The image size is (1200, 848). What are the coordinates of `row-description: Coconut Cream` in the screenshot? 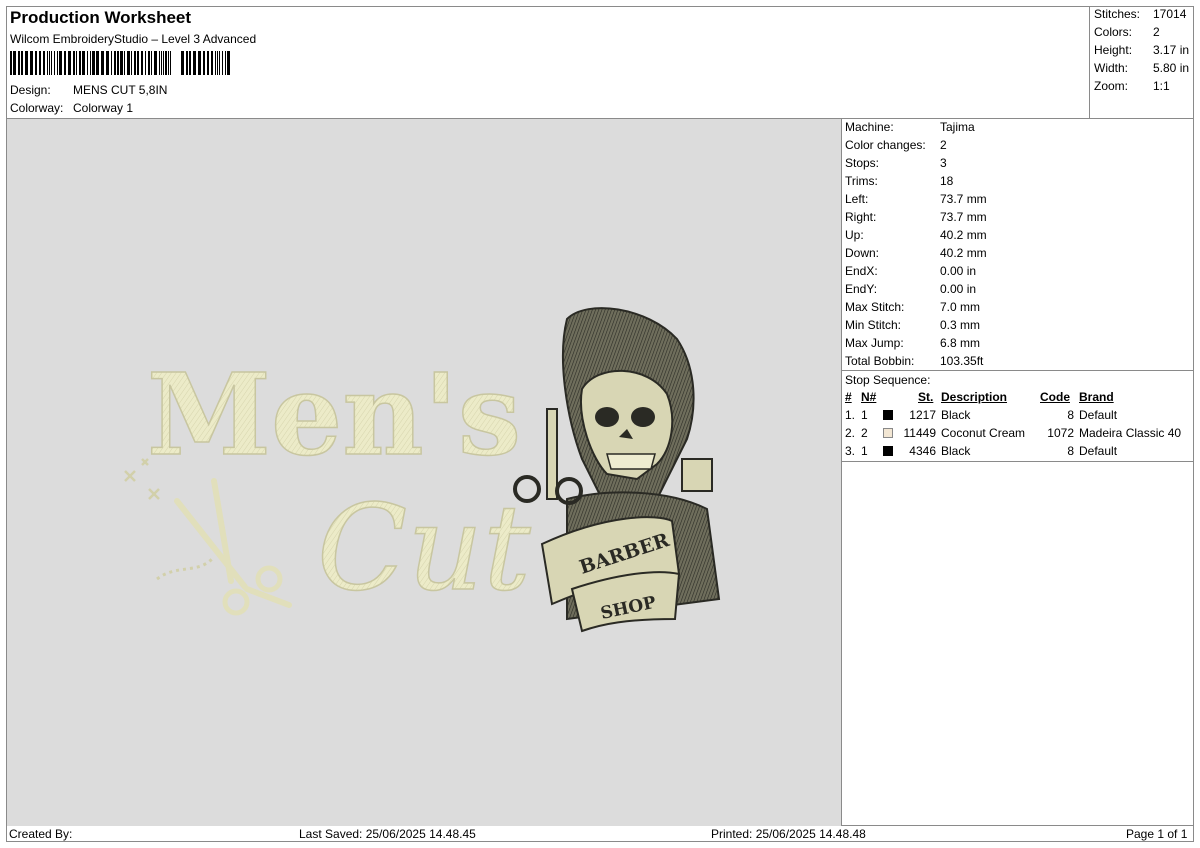 It's located at (983, 433).